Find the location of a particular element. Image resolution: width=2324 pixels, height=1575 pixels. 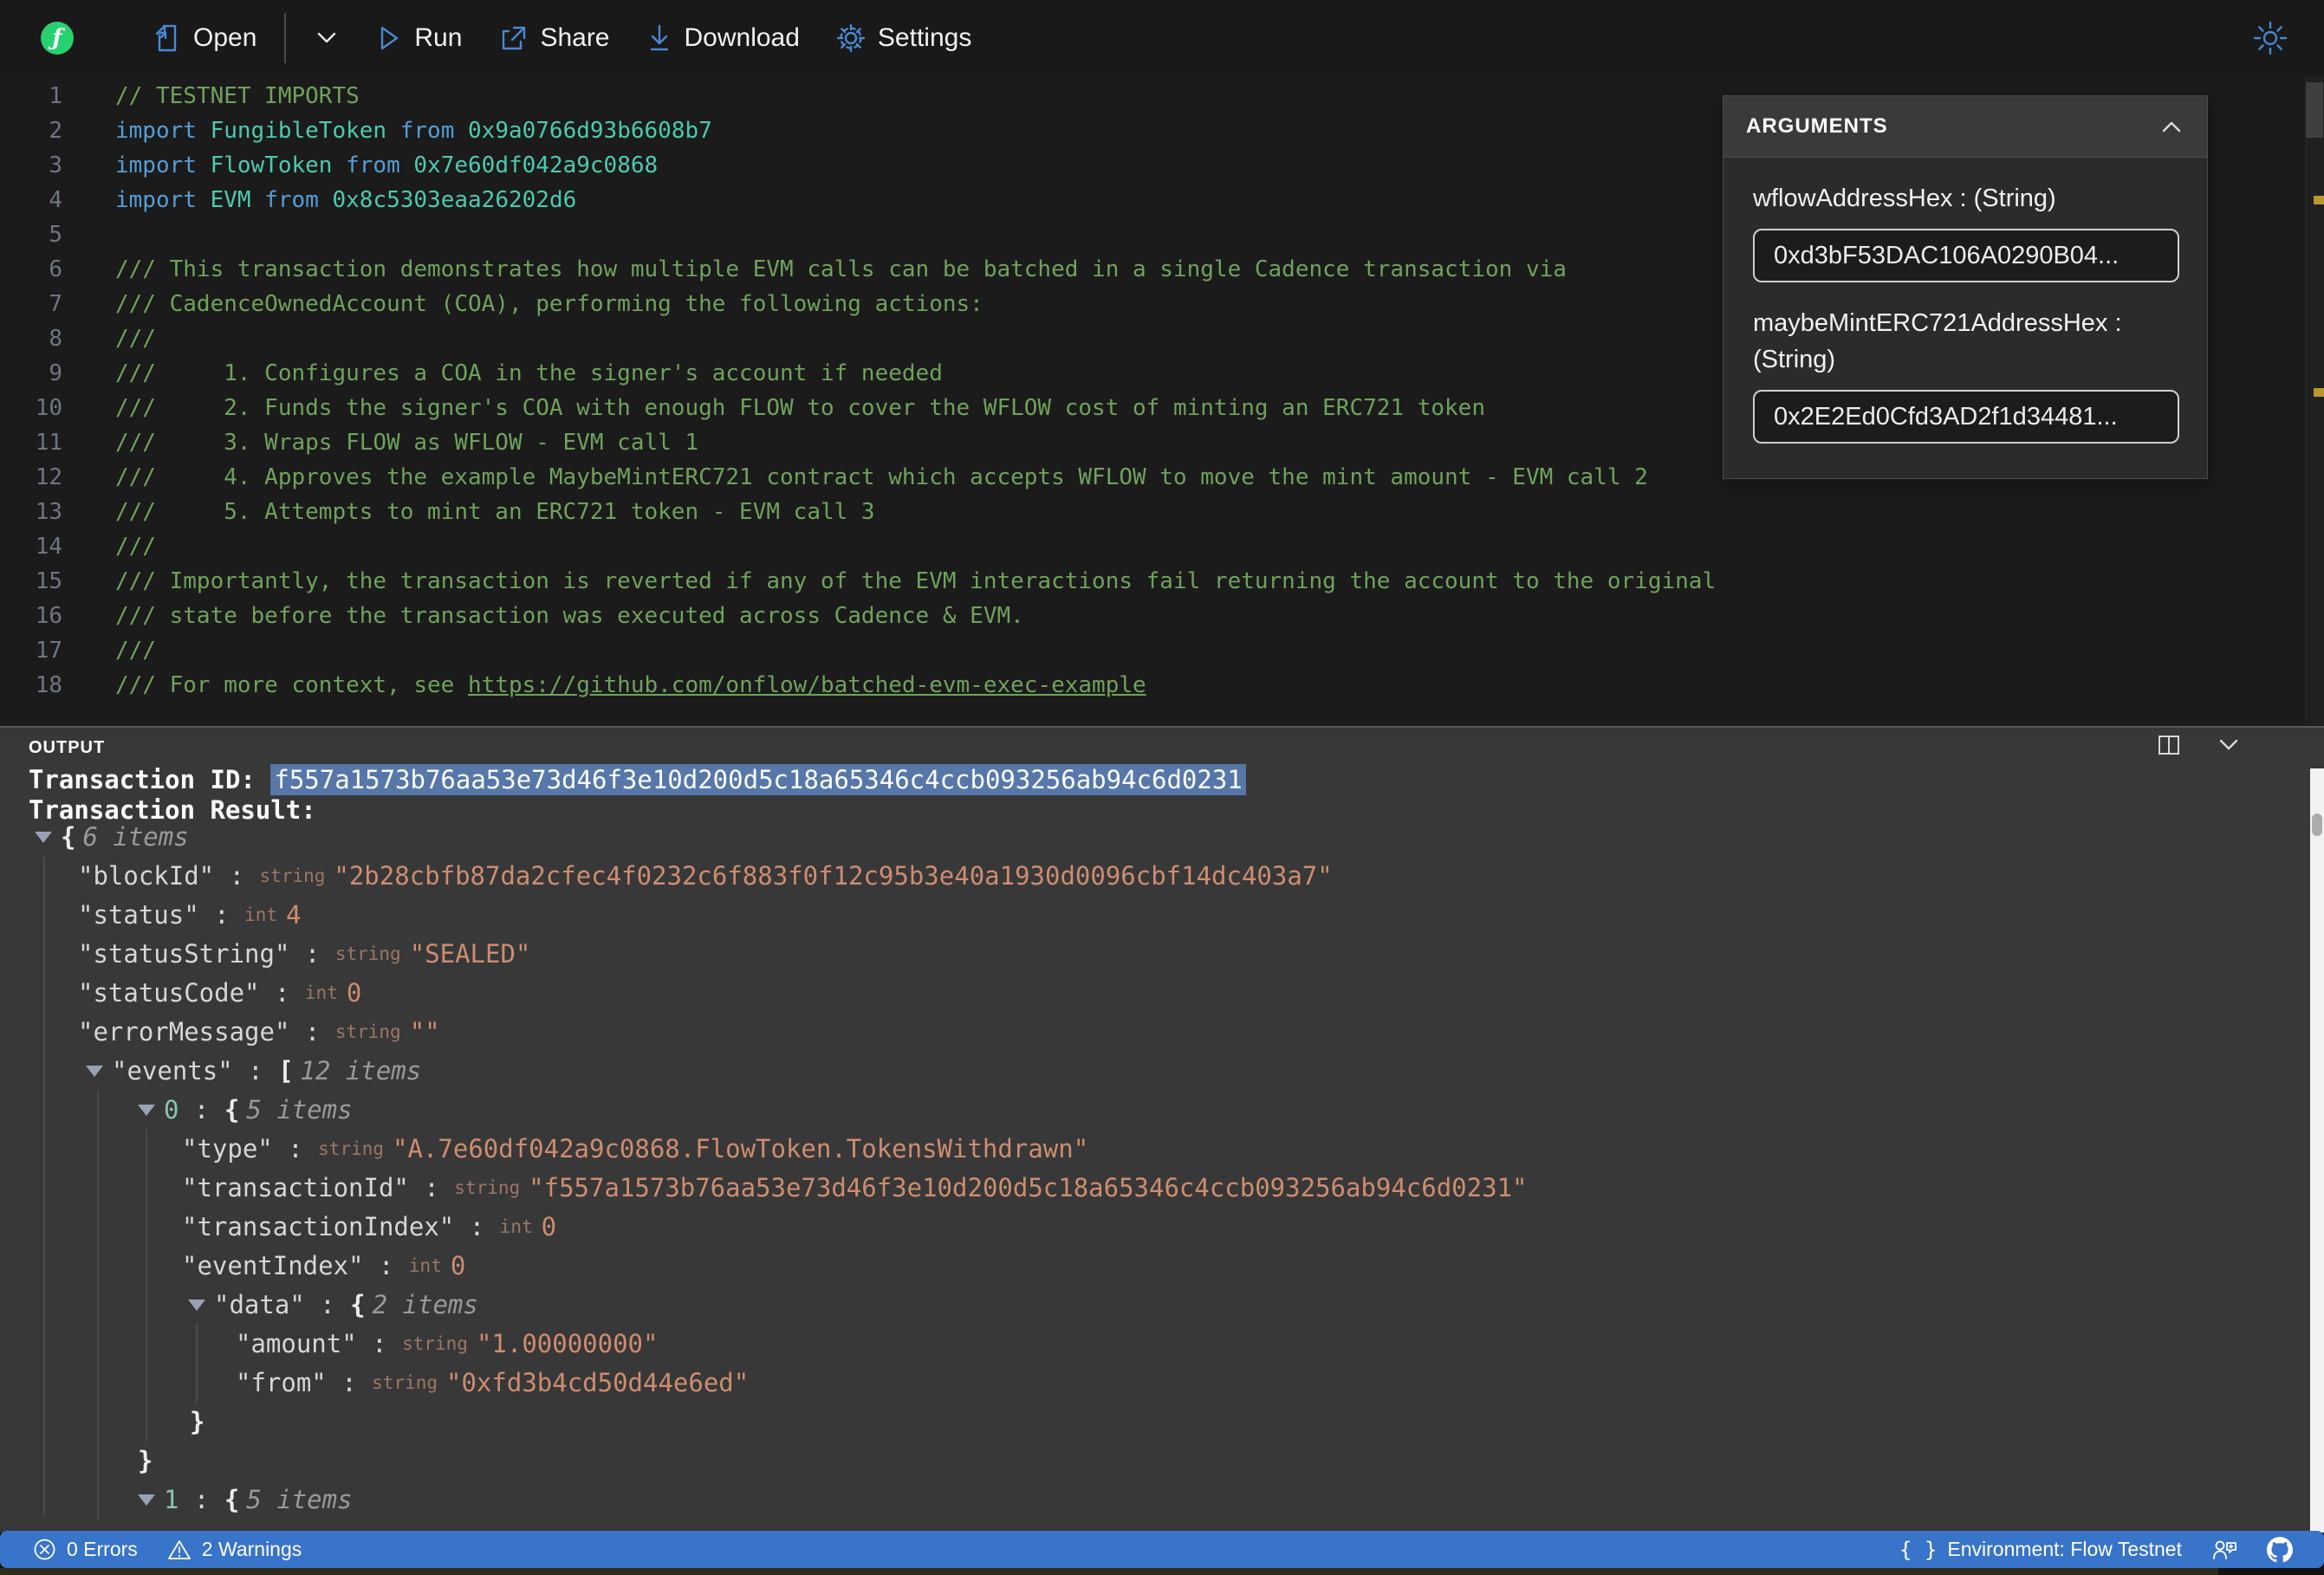

json-row: {6 items is located at coordinates (1152, 837).